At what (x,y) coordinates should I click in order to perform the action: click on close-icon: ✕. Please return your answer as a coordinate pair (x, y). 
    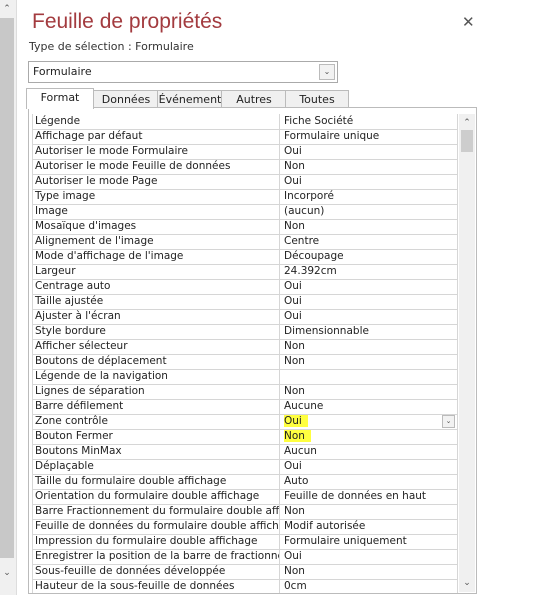
    Looking at the image, I should click on (468, 22).